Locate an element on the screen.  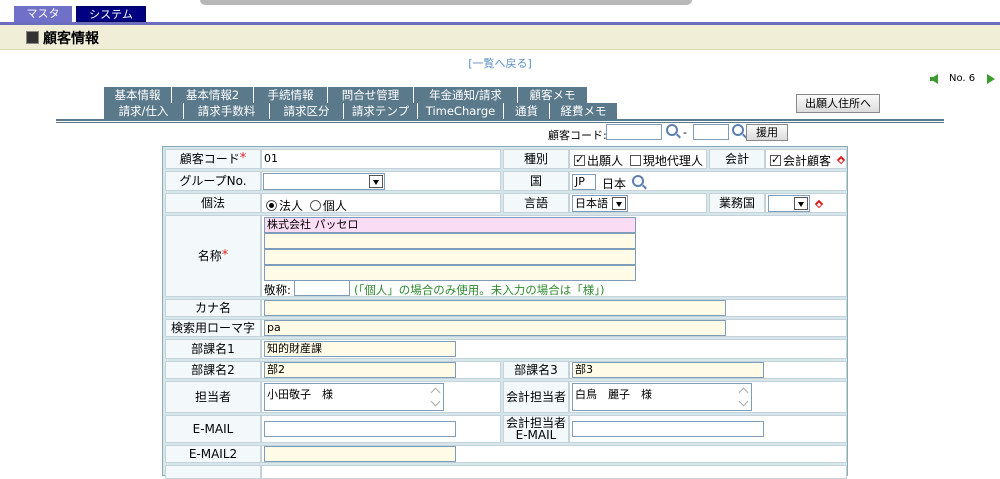
tab-timecharge: TimeCharge is located at coordinates (461, 111).